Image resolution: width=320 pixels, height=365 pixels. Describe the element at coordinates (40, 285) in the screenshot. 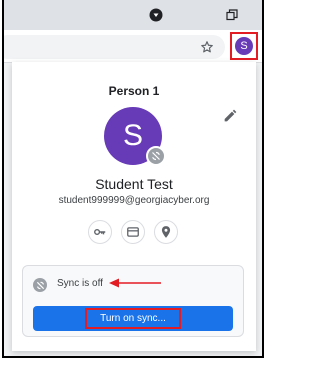

I see `sync-off-icon` at that location.